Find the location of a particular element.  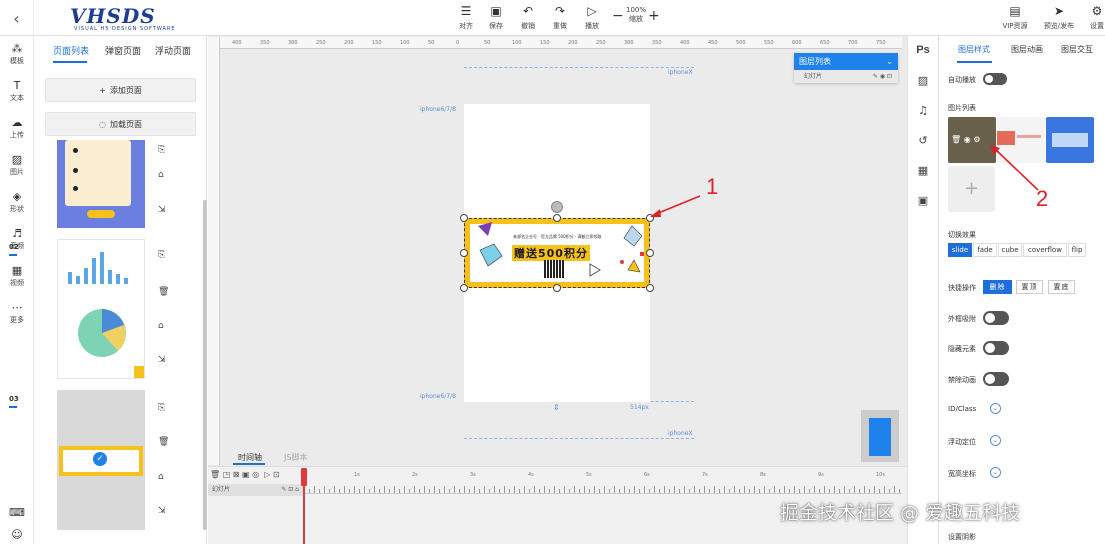

page-list-scrollbar is located at coordinates (205, 365).